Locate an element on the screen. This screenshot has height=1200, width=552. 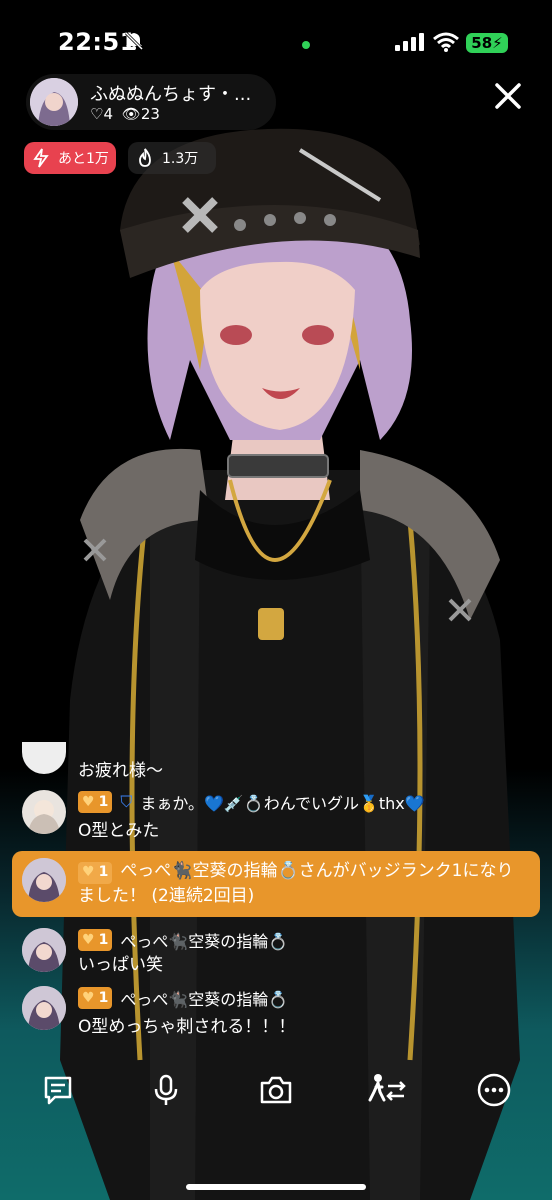
battery-indicator: 58 ⚡ is located at coordinates (487, 43).